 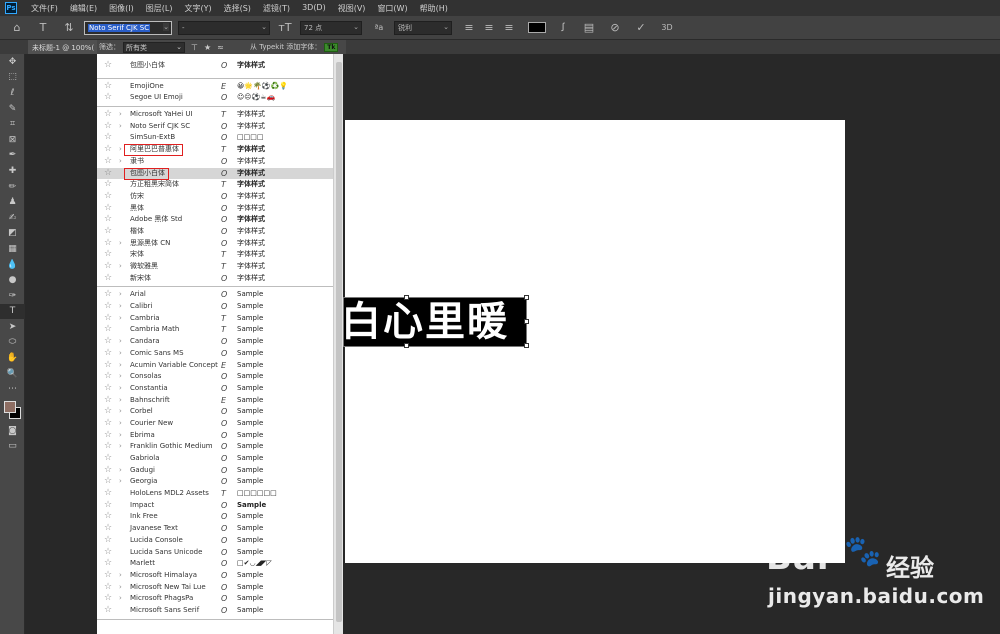 What do you see at coordinates (12, 265) in the screenshot?
I see `blur-tool-icon: 💧` at bounding box center [12, 265].